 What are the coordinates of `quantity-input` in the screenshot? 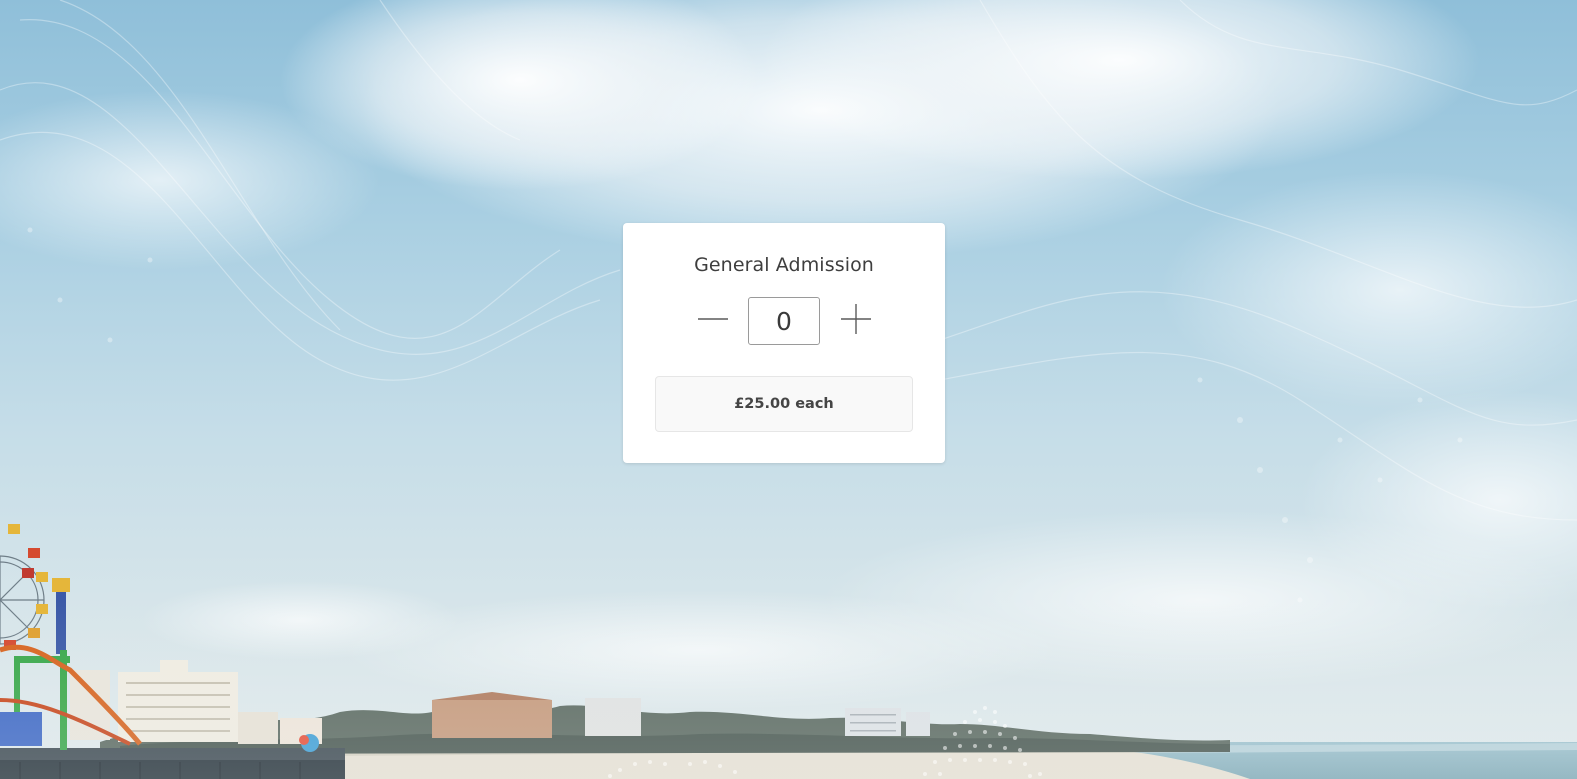 It's located at (784, 321).